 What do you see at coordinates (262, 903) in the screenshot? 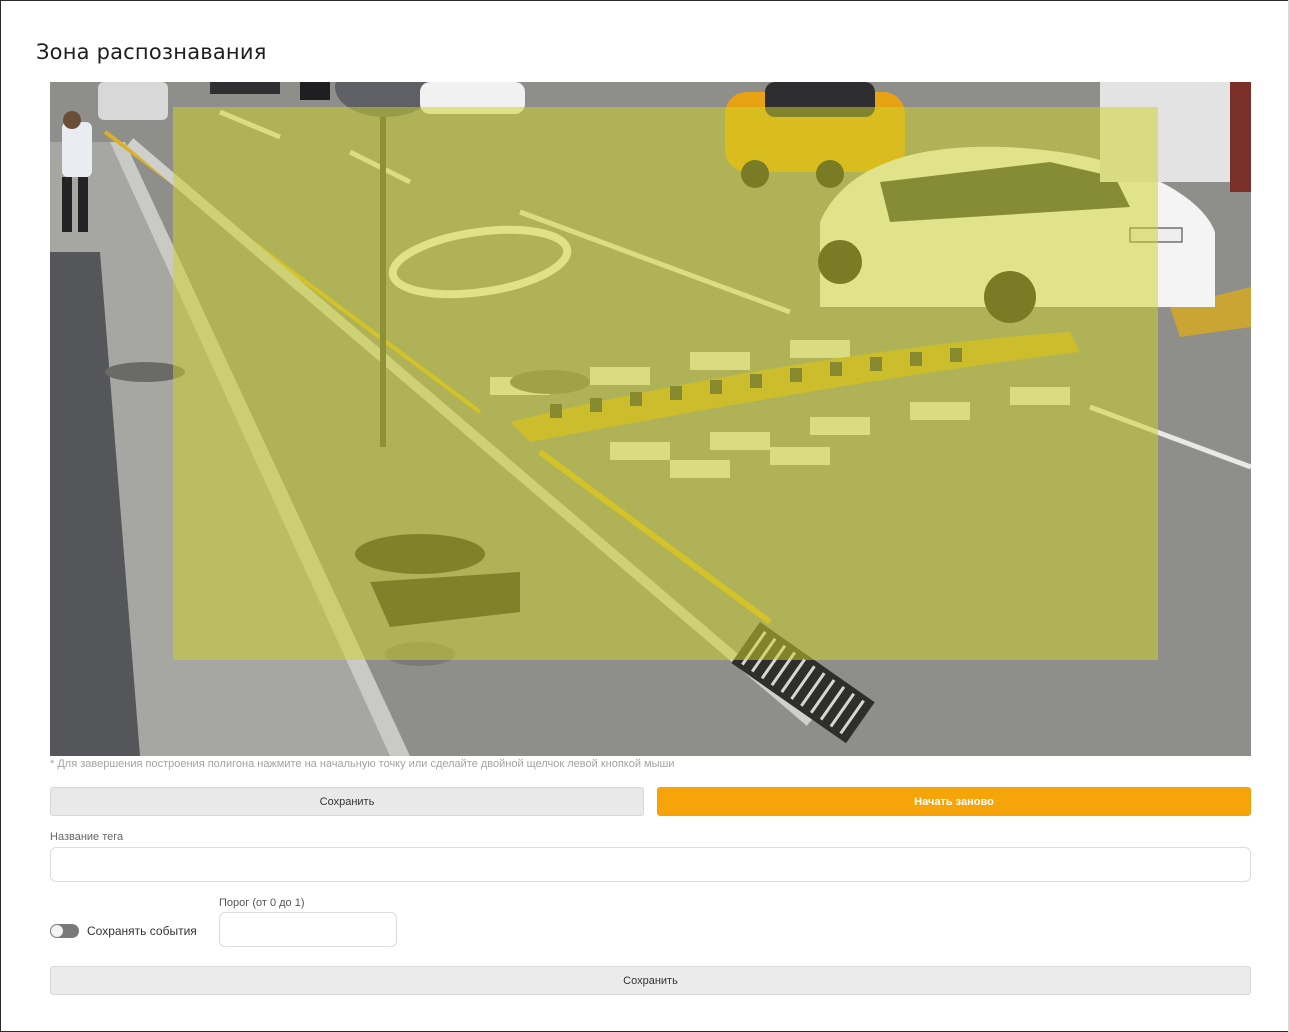
I see `threshold-label: Порог (от 0 до 1)` at bounding box center [262, 903].